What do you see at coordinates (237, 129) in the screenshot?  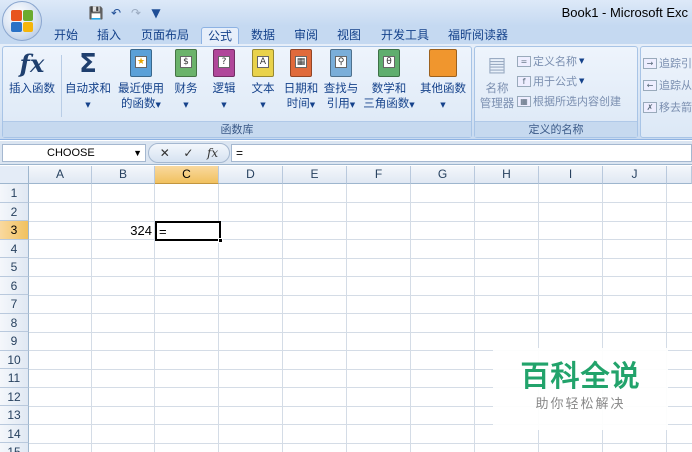 I see `function-library-label: 函数库` at bounding box center [237, 129].